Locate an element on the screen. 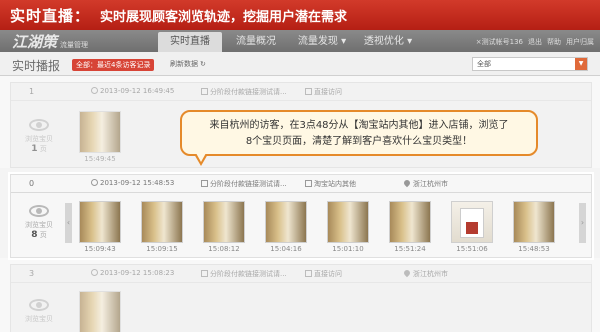 The height and width of the screenshot is (332, 600). scroll-left-button: ‹ is located at coordinates (68, 223).